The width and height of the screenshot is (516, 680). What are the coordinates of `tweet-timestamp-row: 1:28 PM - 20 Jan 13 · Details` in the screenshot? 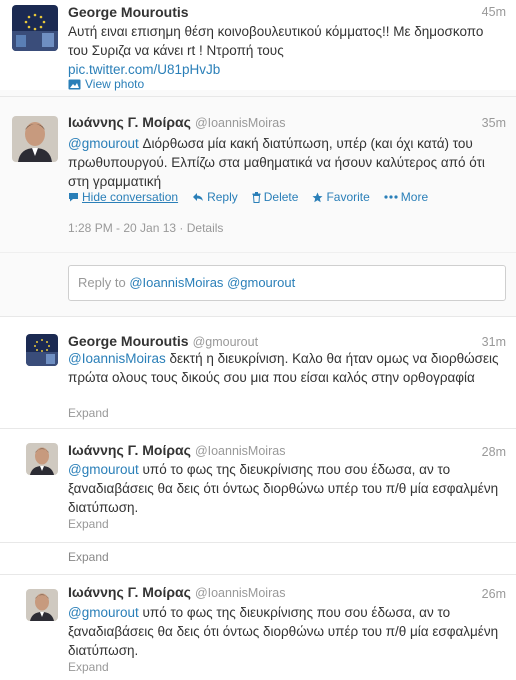 It's located at (146, 228).